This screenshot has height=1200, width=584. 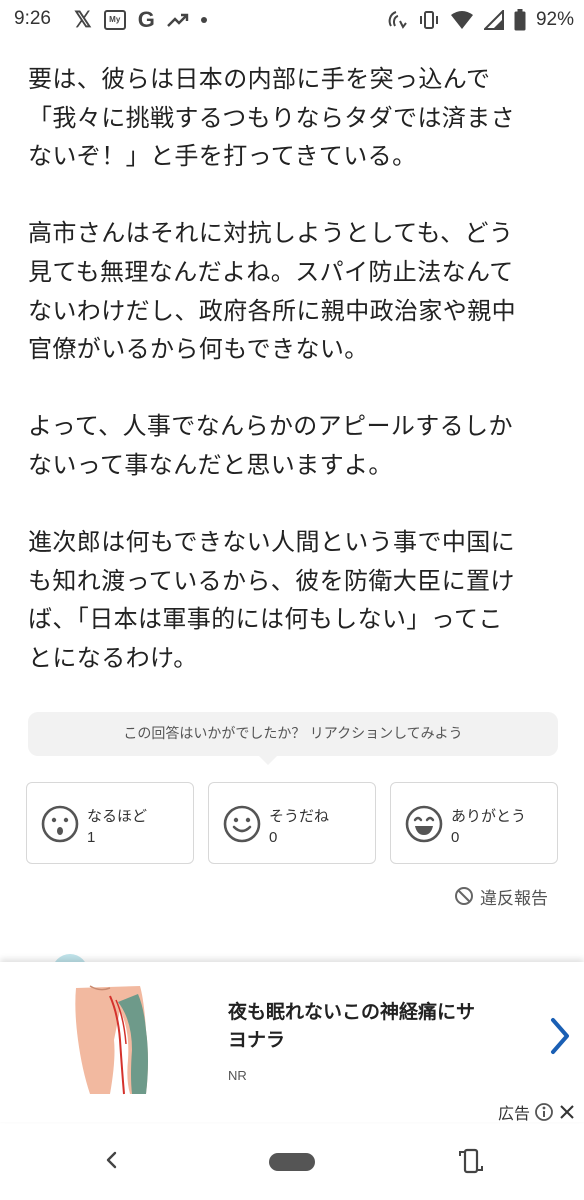 What do you see at coordinates (259, 79) in the screenshot?
I see `text-line: 要は、彼らは日本の内部に手を突っ込んで` at bounding box center [259, 79].